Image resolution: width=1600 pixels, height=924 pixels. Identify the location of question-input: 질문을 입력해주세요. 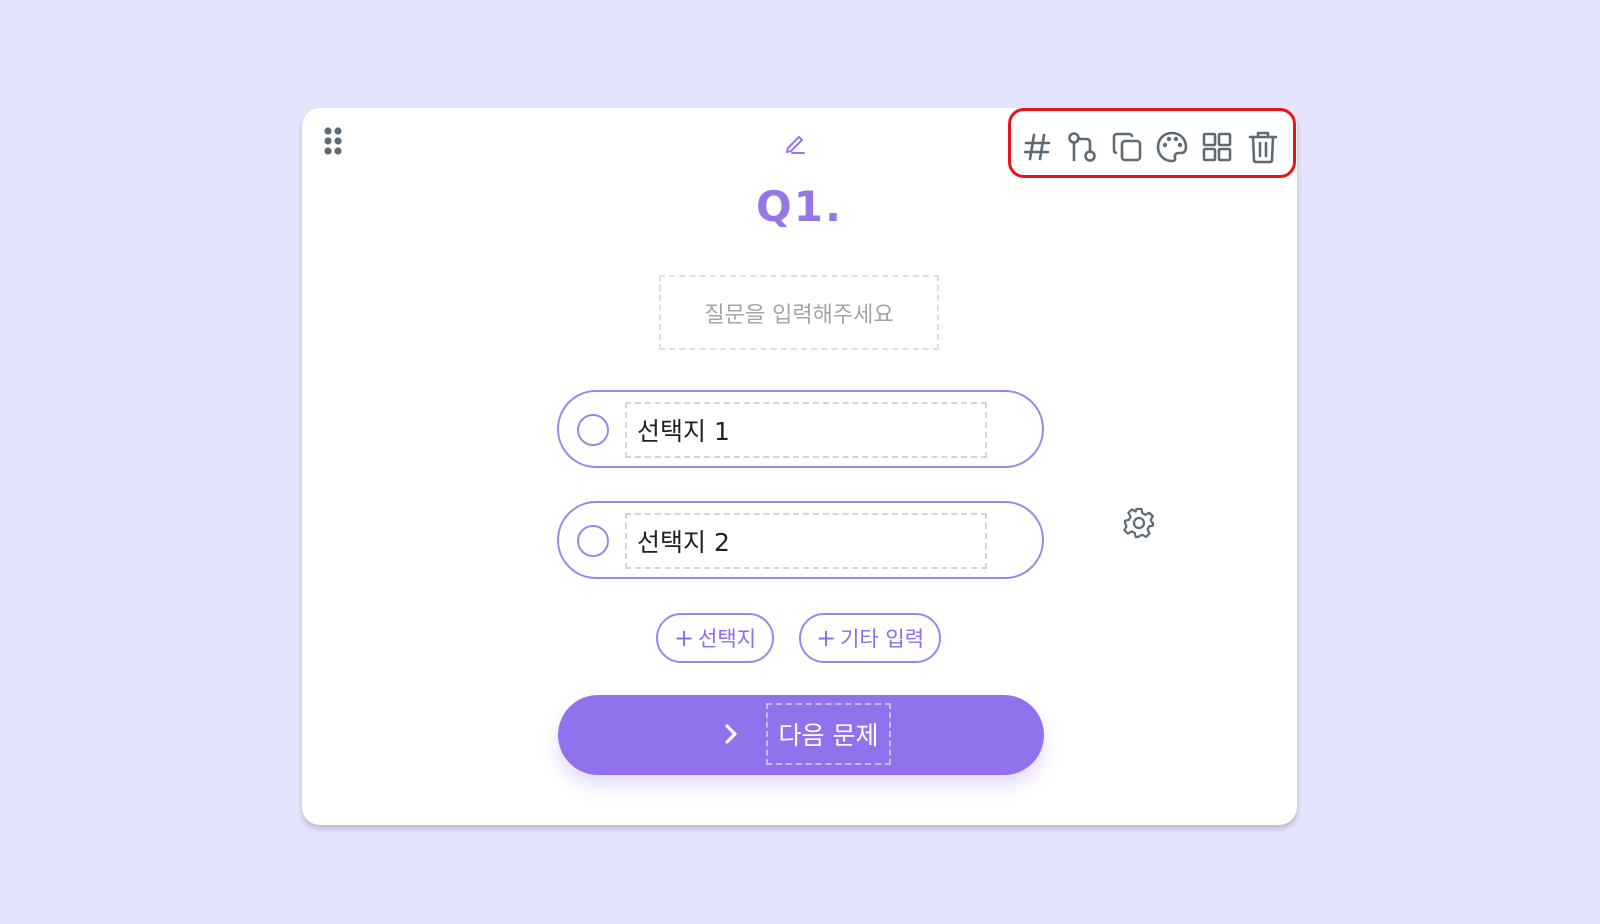
(799, 312).